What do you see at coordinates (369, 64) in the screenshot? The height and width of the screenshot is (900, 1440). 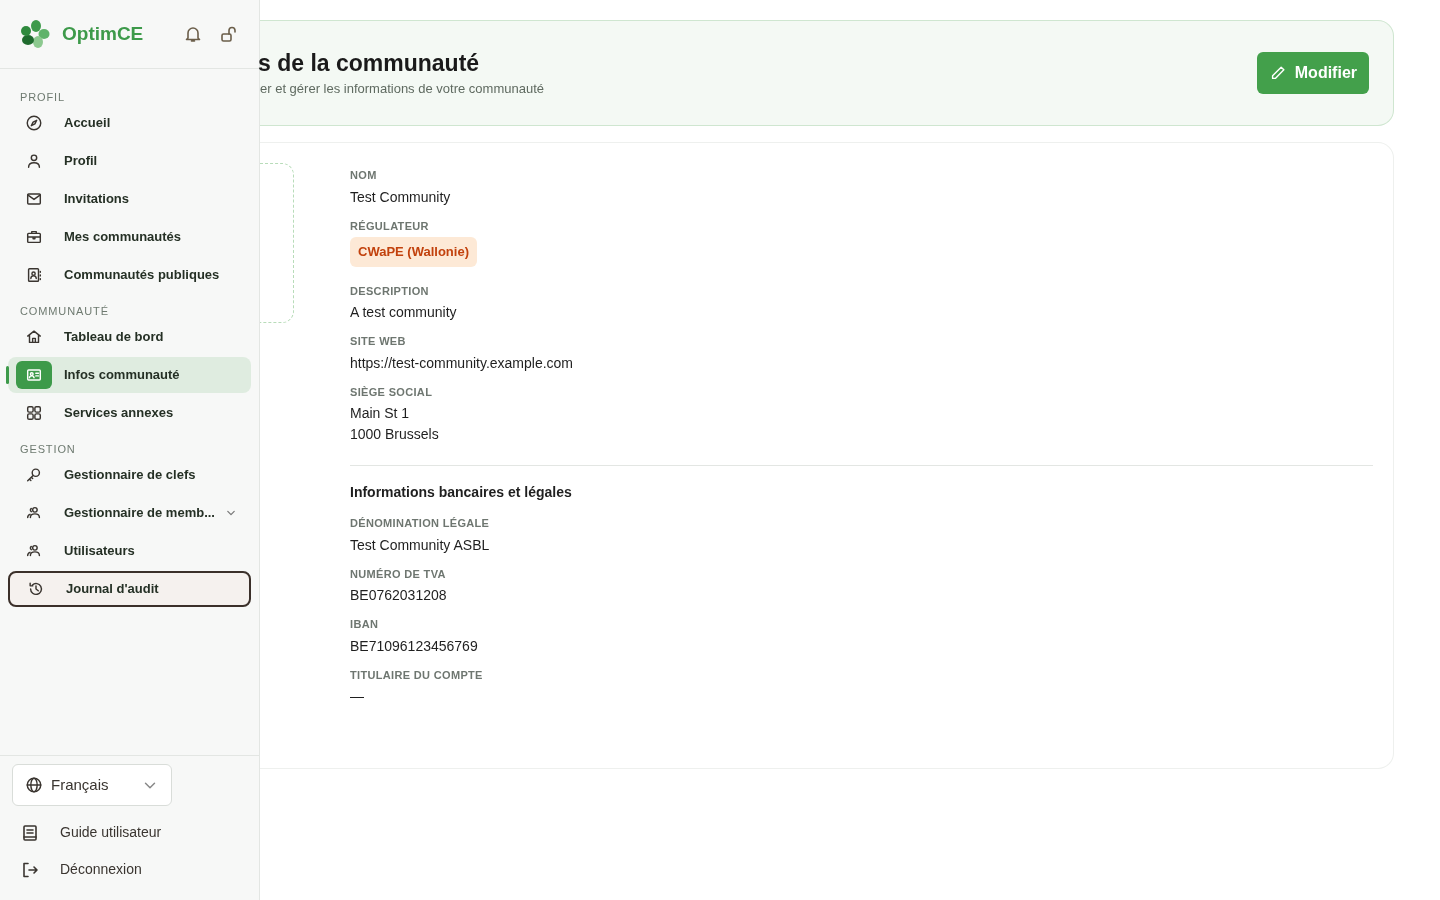 I see `page-title: s de la communauté` at bounding box center [369, 64].